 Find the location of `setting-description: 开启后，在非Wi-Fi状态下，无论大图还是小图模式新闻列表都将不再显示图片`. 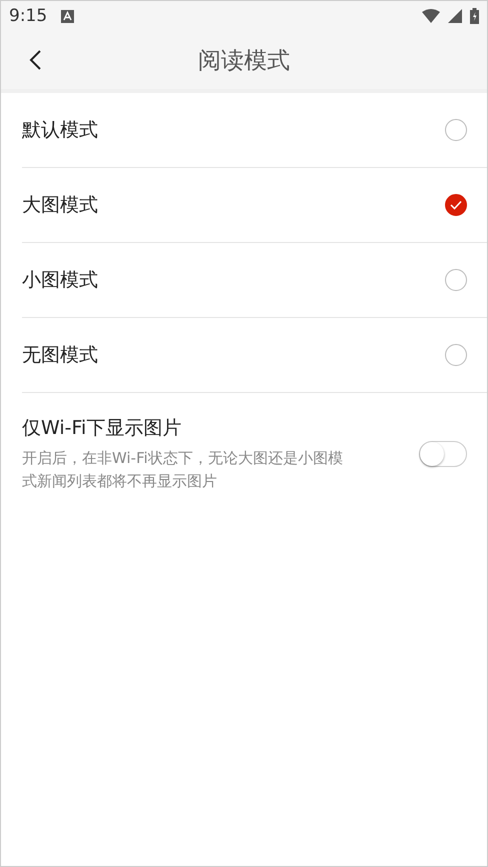

setting-description: 开启后，在非Wi-Fi状态下，无论大图还是小图模式新闻列表都将不再显示图片 is located at coordinates (183, 470).